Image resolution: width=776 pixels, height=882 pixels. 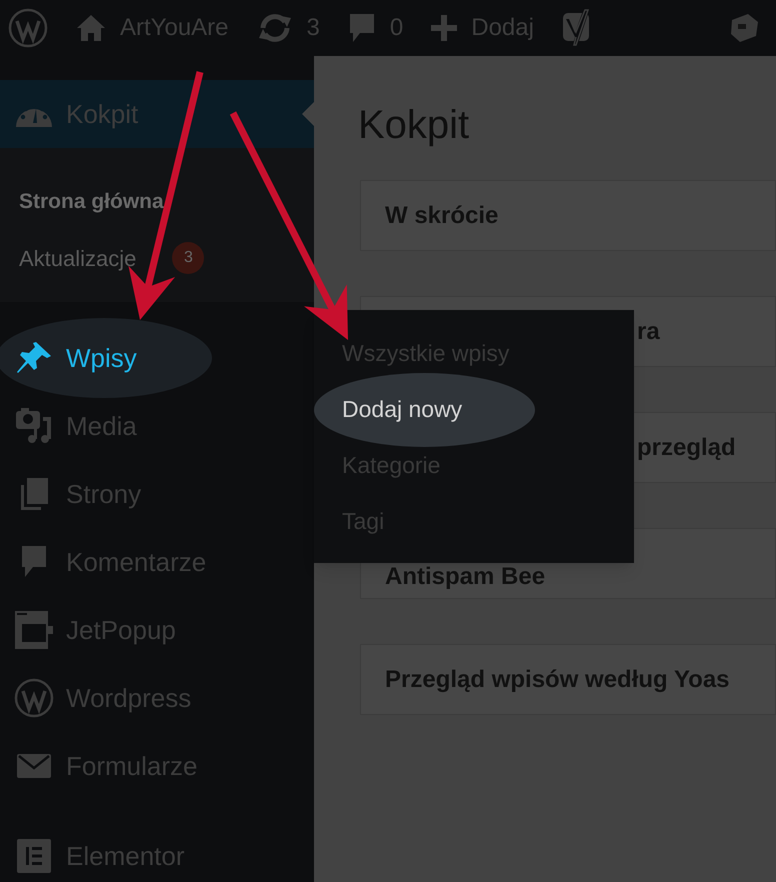 I want to click on refresh-icon, so click(x=274, y=28).